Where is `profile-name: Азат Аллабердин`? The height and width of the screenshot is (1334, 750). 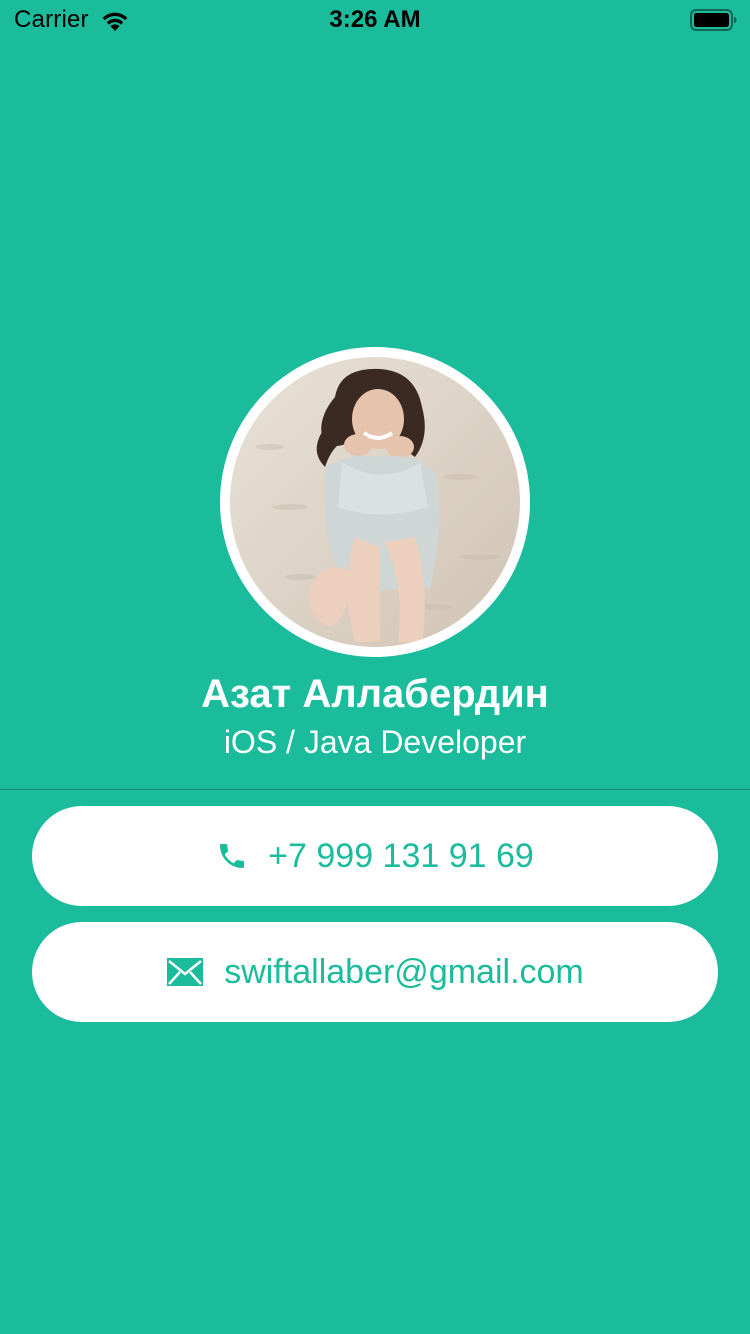 profile-name: Азат Аллабердин is located at coordinates (375, 694).